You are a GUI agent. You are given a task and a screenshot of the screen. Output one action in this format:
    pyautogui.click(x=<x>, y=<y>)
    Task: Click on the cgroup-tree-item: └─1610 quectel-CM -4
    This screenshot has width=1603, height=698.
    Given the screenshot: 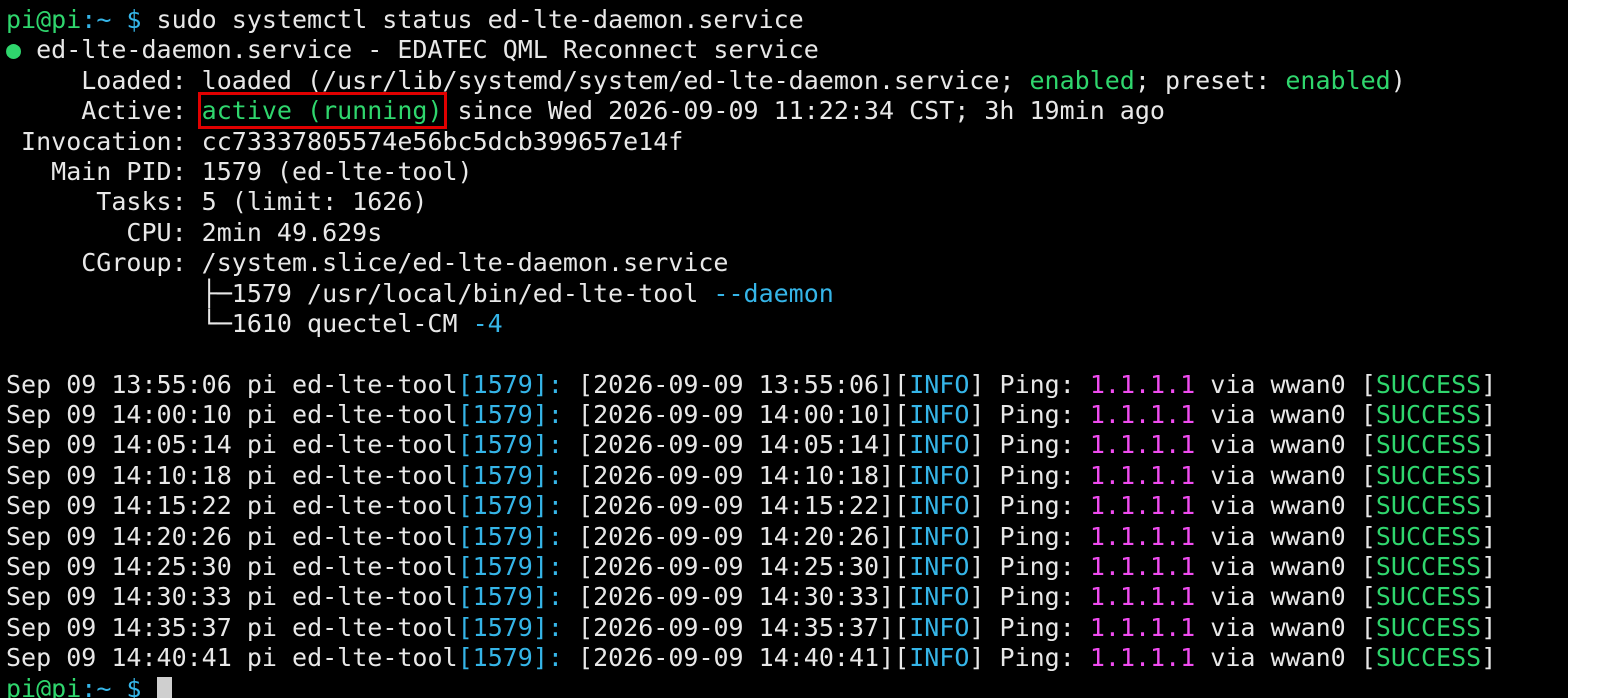 What is the action you would take?
    pyautogui.click(x=751, y=324)
    